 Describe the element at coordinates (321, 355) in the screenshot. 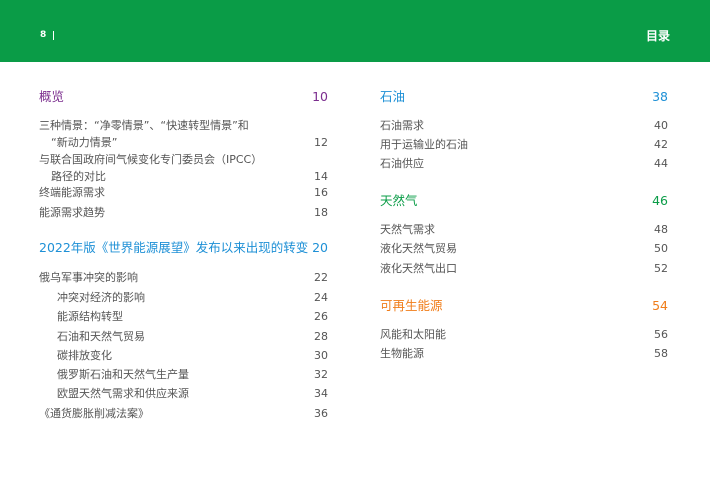

I see `toc-entry-page: 30` at that location.